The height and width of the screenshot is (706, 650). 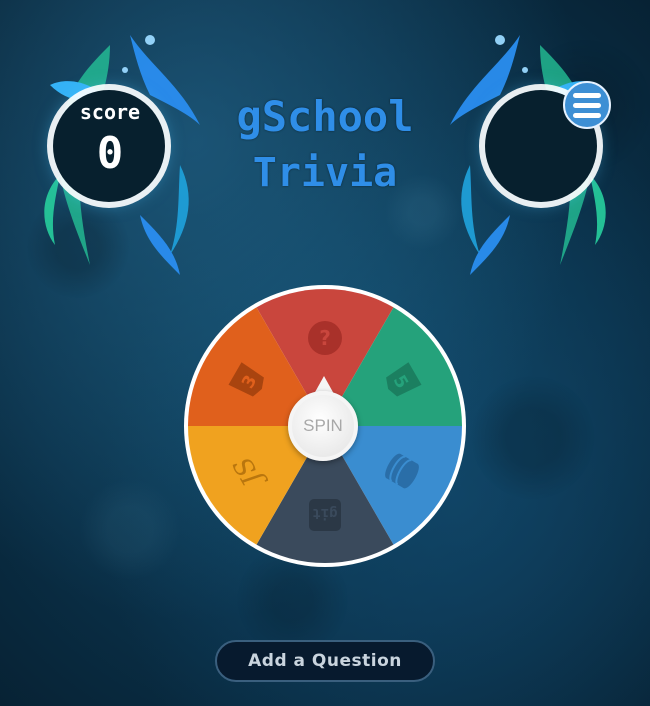 What do you see at coordinates (110, 153) in the screenshot?
I see `score-value: 0` at bounding box center [110, 153].